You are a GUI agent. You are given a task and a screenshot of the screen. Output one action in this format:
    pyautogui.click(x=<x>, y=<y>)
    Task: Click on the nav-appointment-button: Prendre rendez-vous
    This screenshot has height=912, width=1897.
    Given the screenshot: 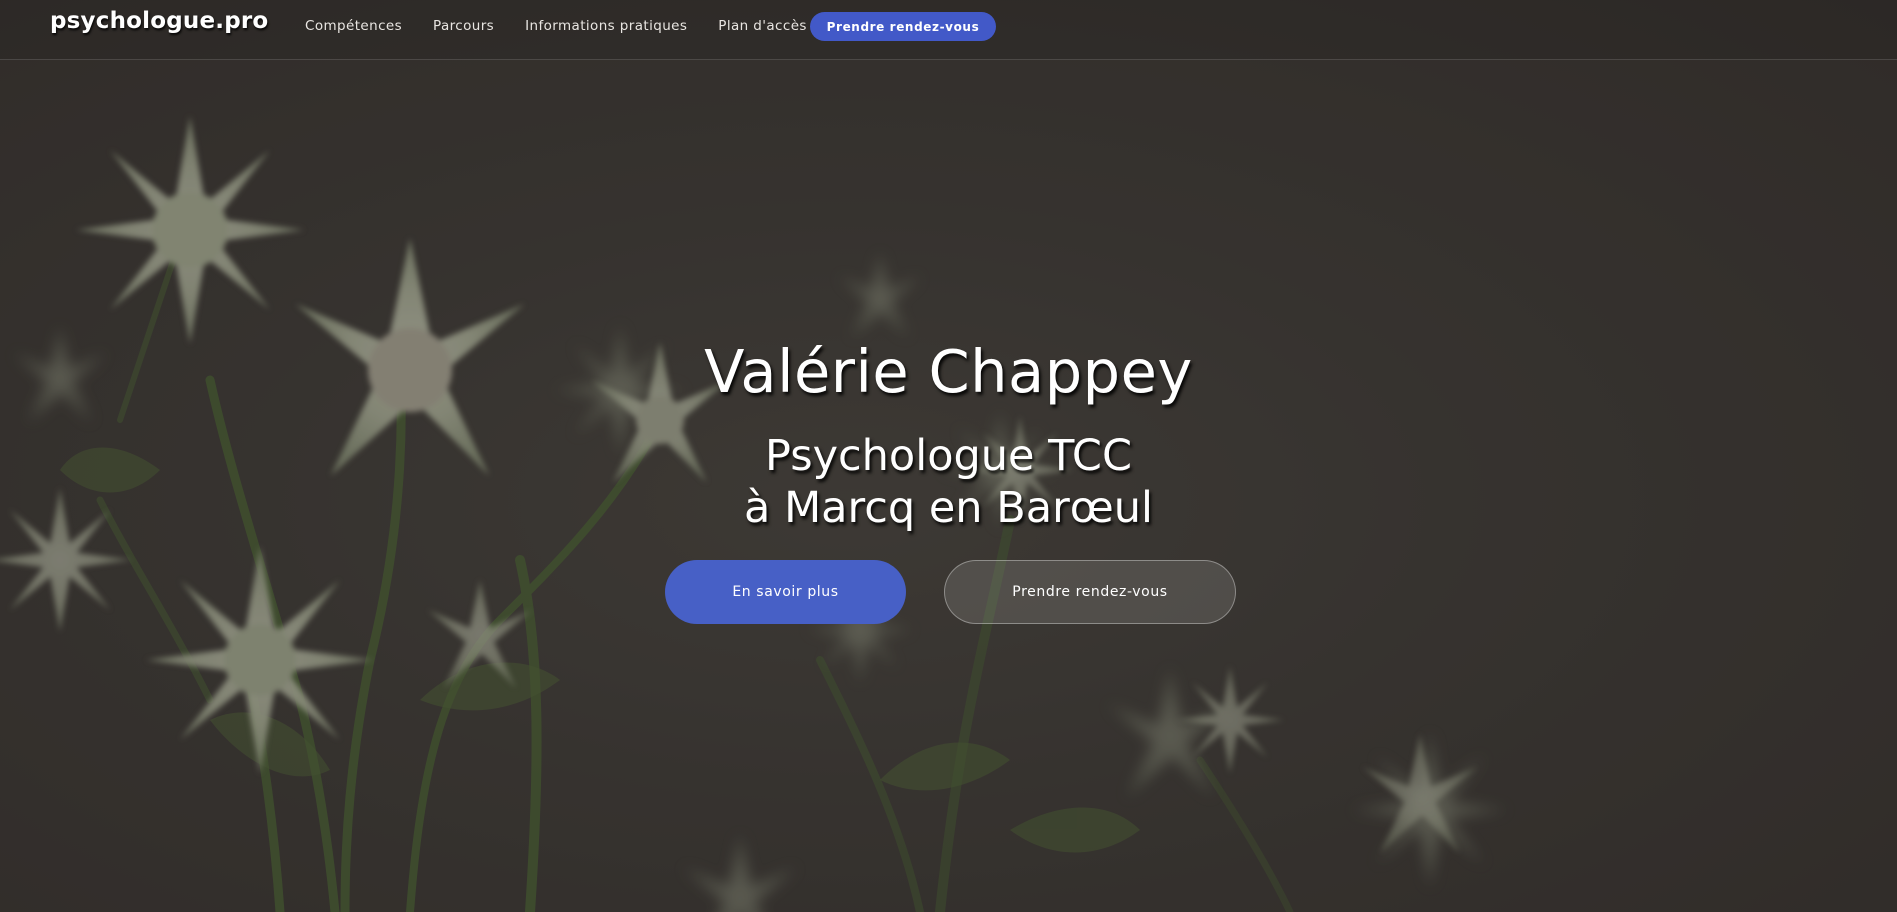 What is the action you would take?
    pyautogui.click(x=903, y=26)
    